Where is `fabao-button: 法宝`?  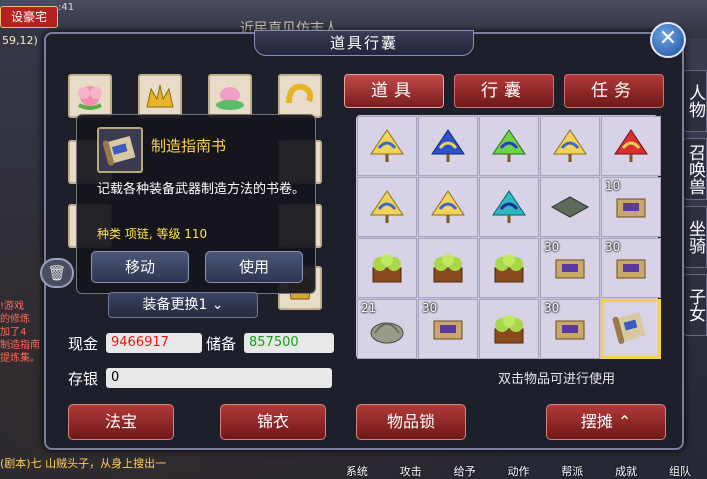 fabao-button: 法宝 is located at coordinates (121, 422).